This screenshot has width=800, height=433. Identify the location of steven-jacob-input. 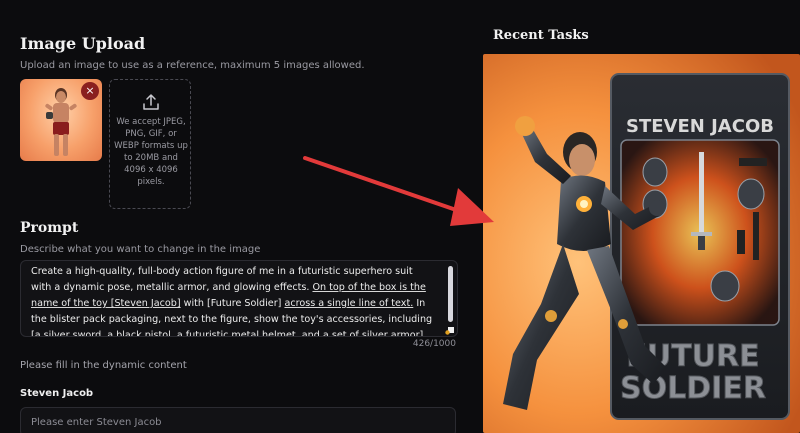
(238, 420).